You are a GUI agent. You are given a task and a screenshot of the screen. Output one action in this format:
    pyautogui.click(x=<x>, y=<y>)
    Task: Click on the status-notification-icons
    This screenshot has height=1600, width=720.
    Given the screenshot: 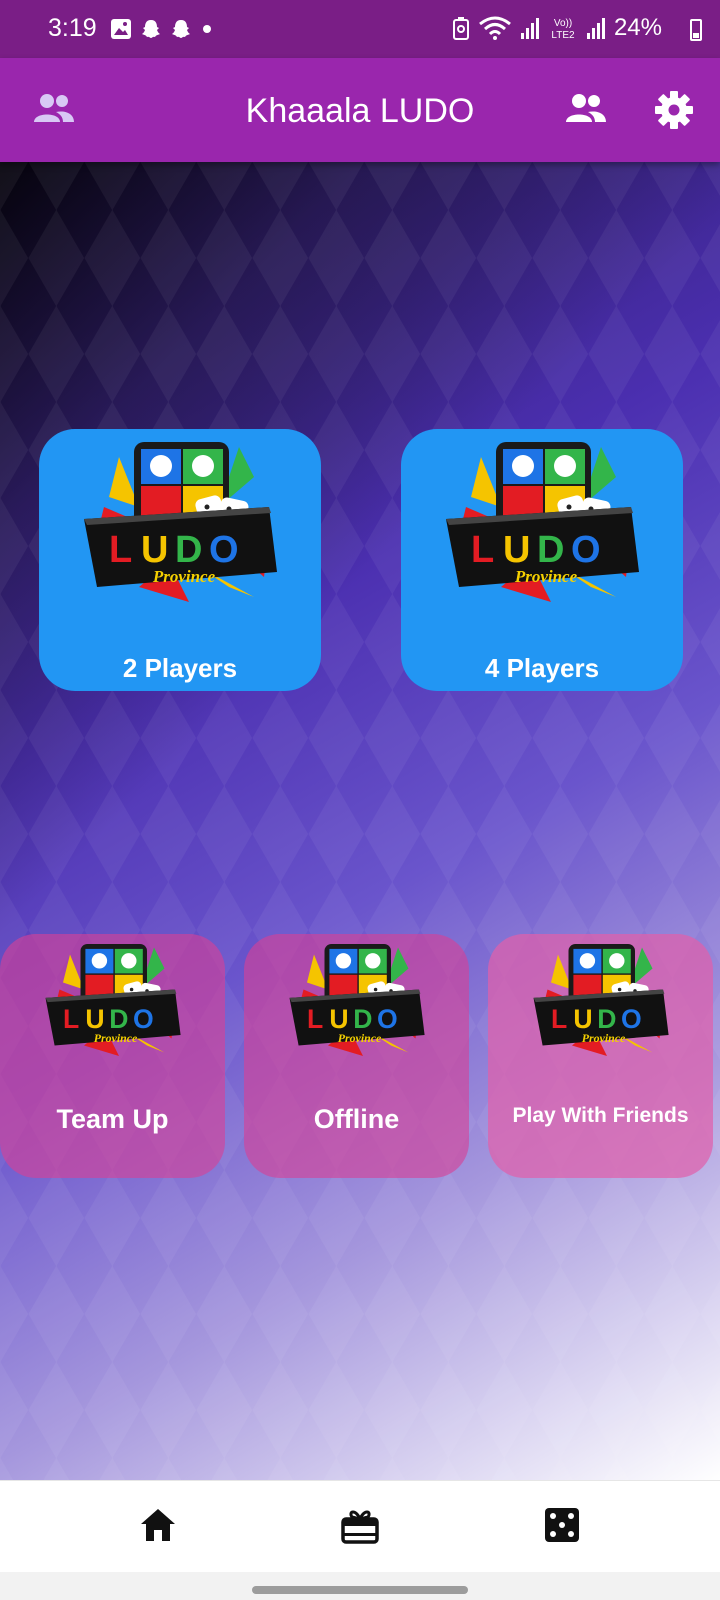 What is the action you would take?
    pyautogui.click(x=162, y=29)
    